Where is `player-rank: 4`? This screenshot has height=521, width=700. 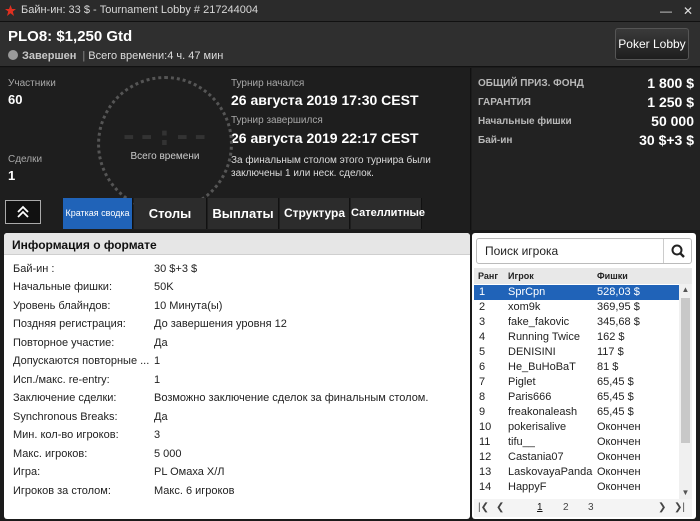 player-rank: 4 is located at coordinates (482, 337).